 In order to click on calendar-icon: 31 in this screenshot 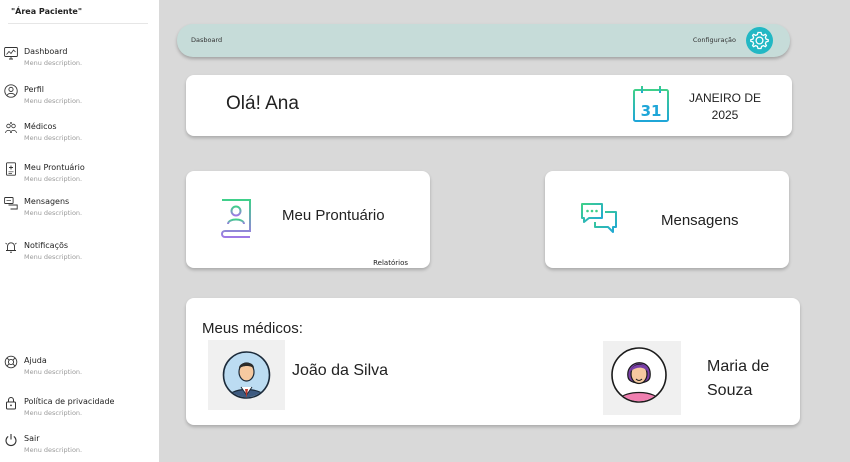, I will do `click(651, 104)`.